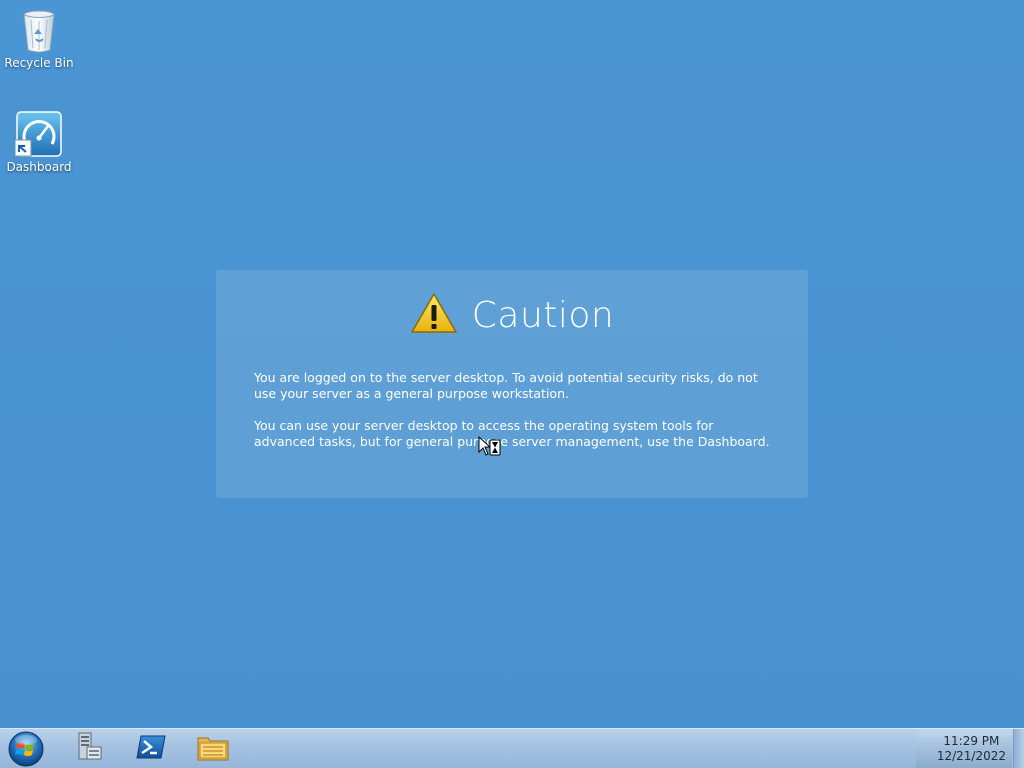 Image resolution: width=1024 pixels, height=768 pixels. Describe the element at coordinates (543, 315) in the screenshot. I see `caution-title: Caution` at that location.